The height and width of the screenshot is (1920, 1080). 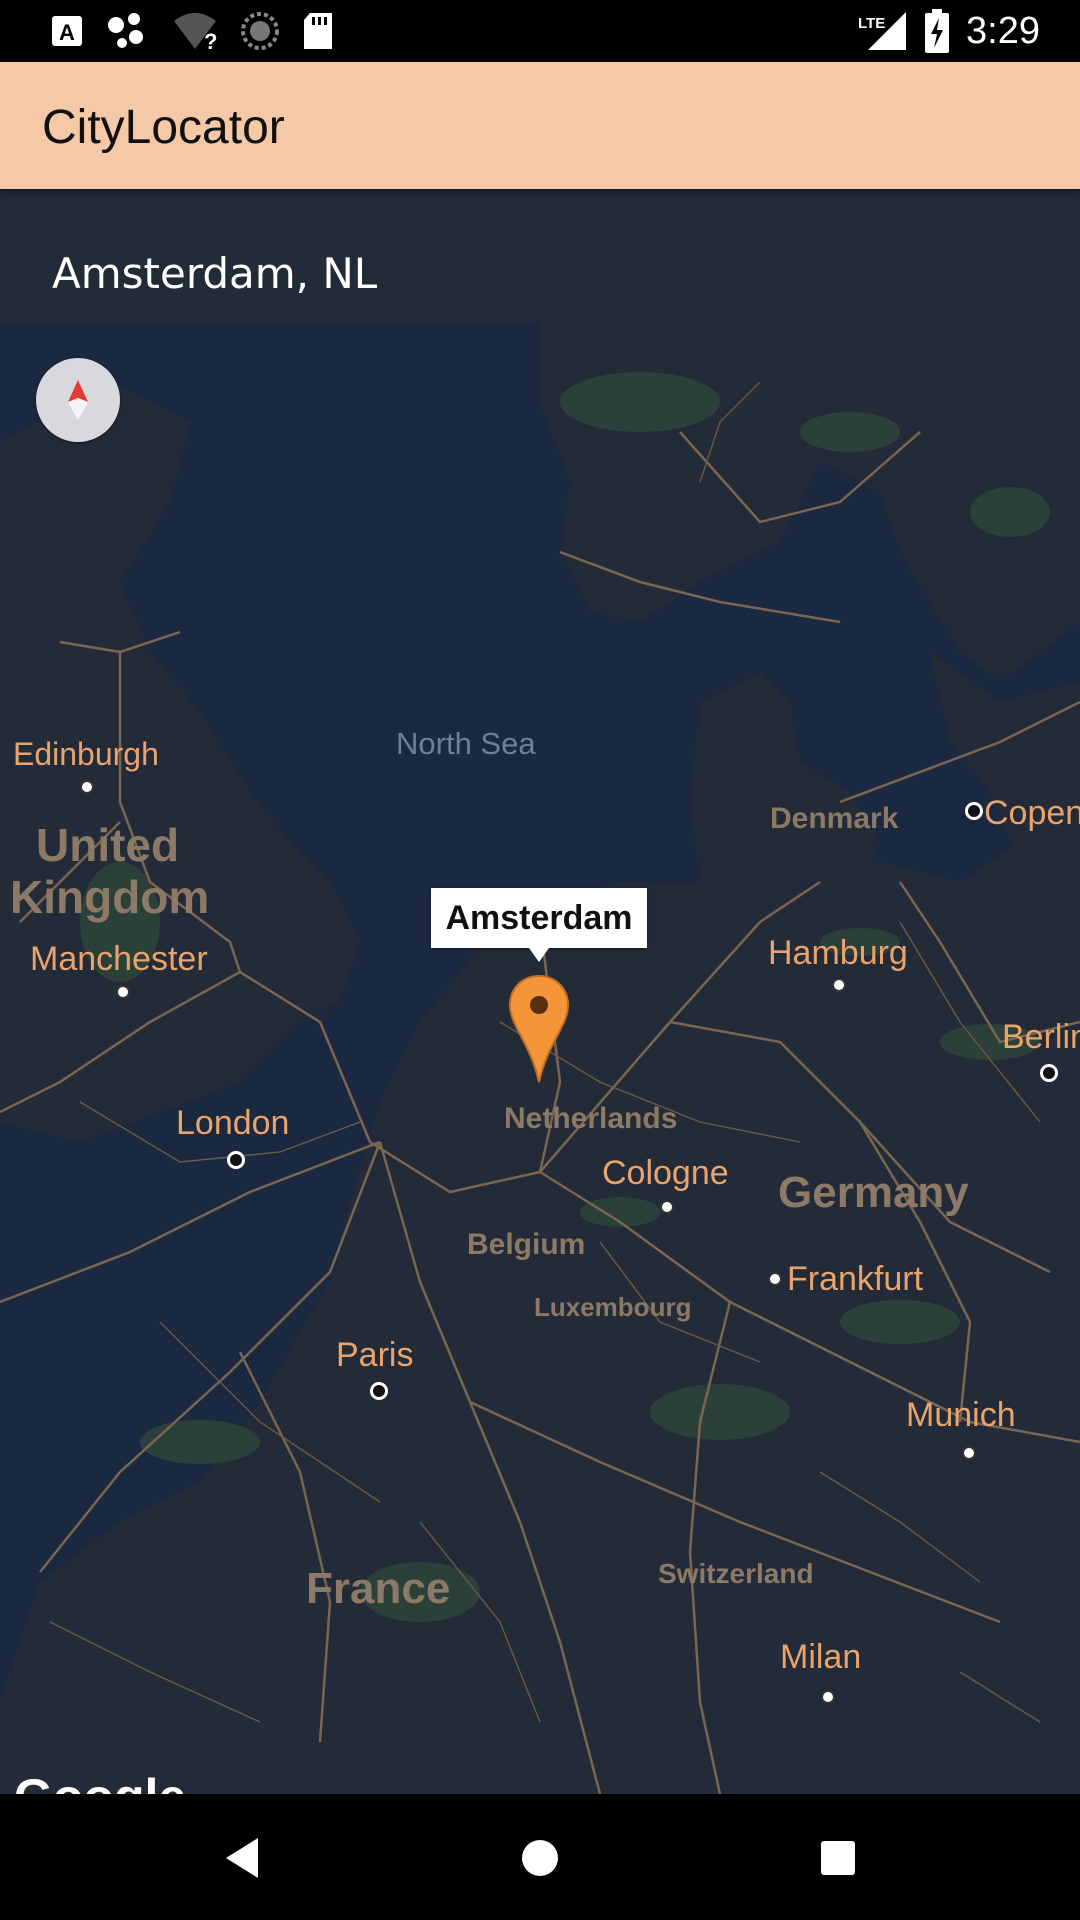 I want to click on country-label-belgium: Belgium, so click(x=526, y=1244).